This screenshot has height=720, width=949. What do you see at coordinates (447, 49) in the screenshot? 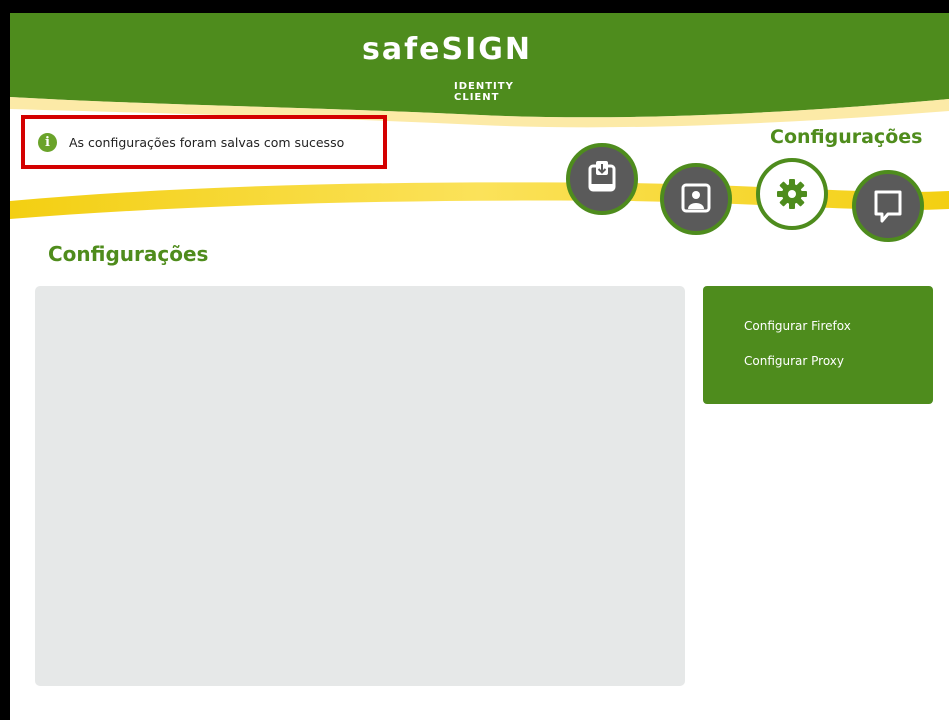
I see `logo-text: safeSIGN` at bounding box center [447, 49].